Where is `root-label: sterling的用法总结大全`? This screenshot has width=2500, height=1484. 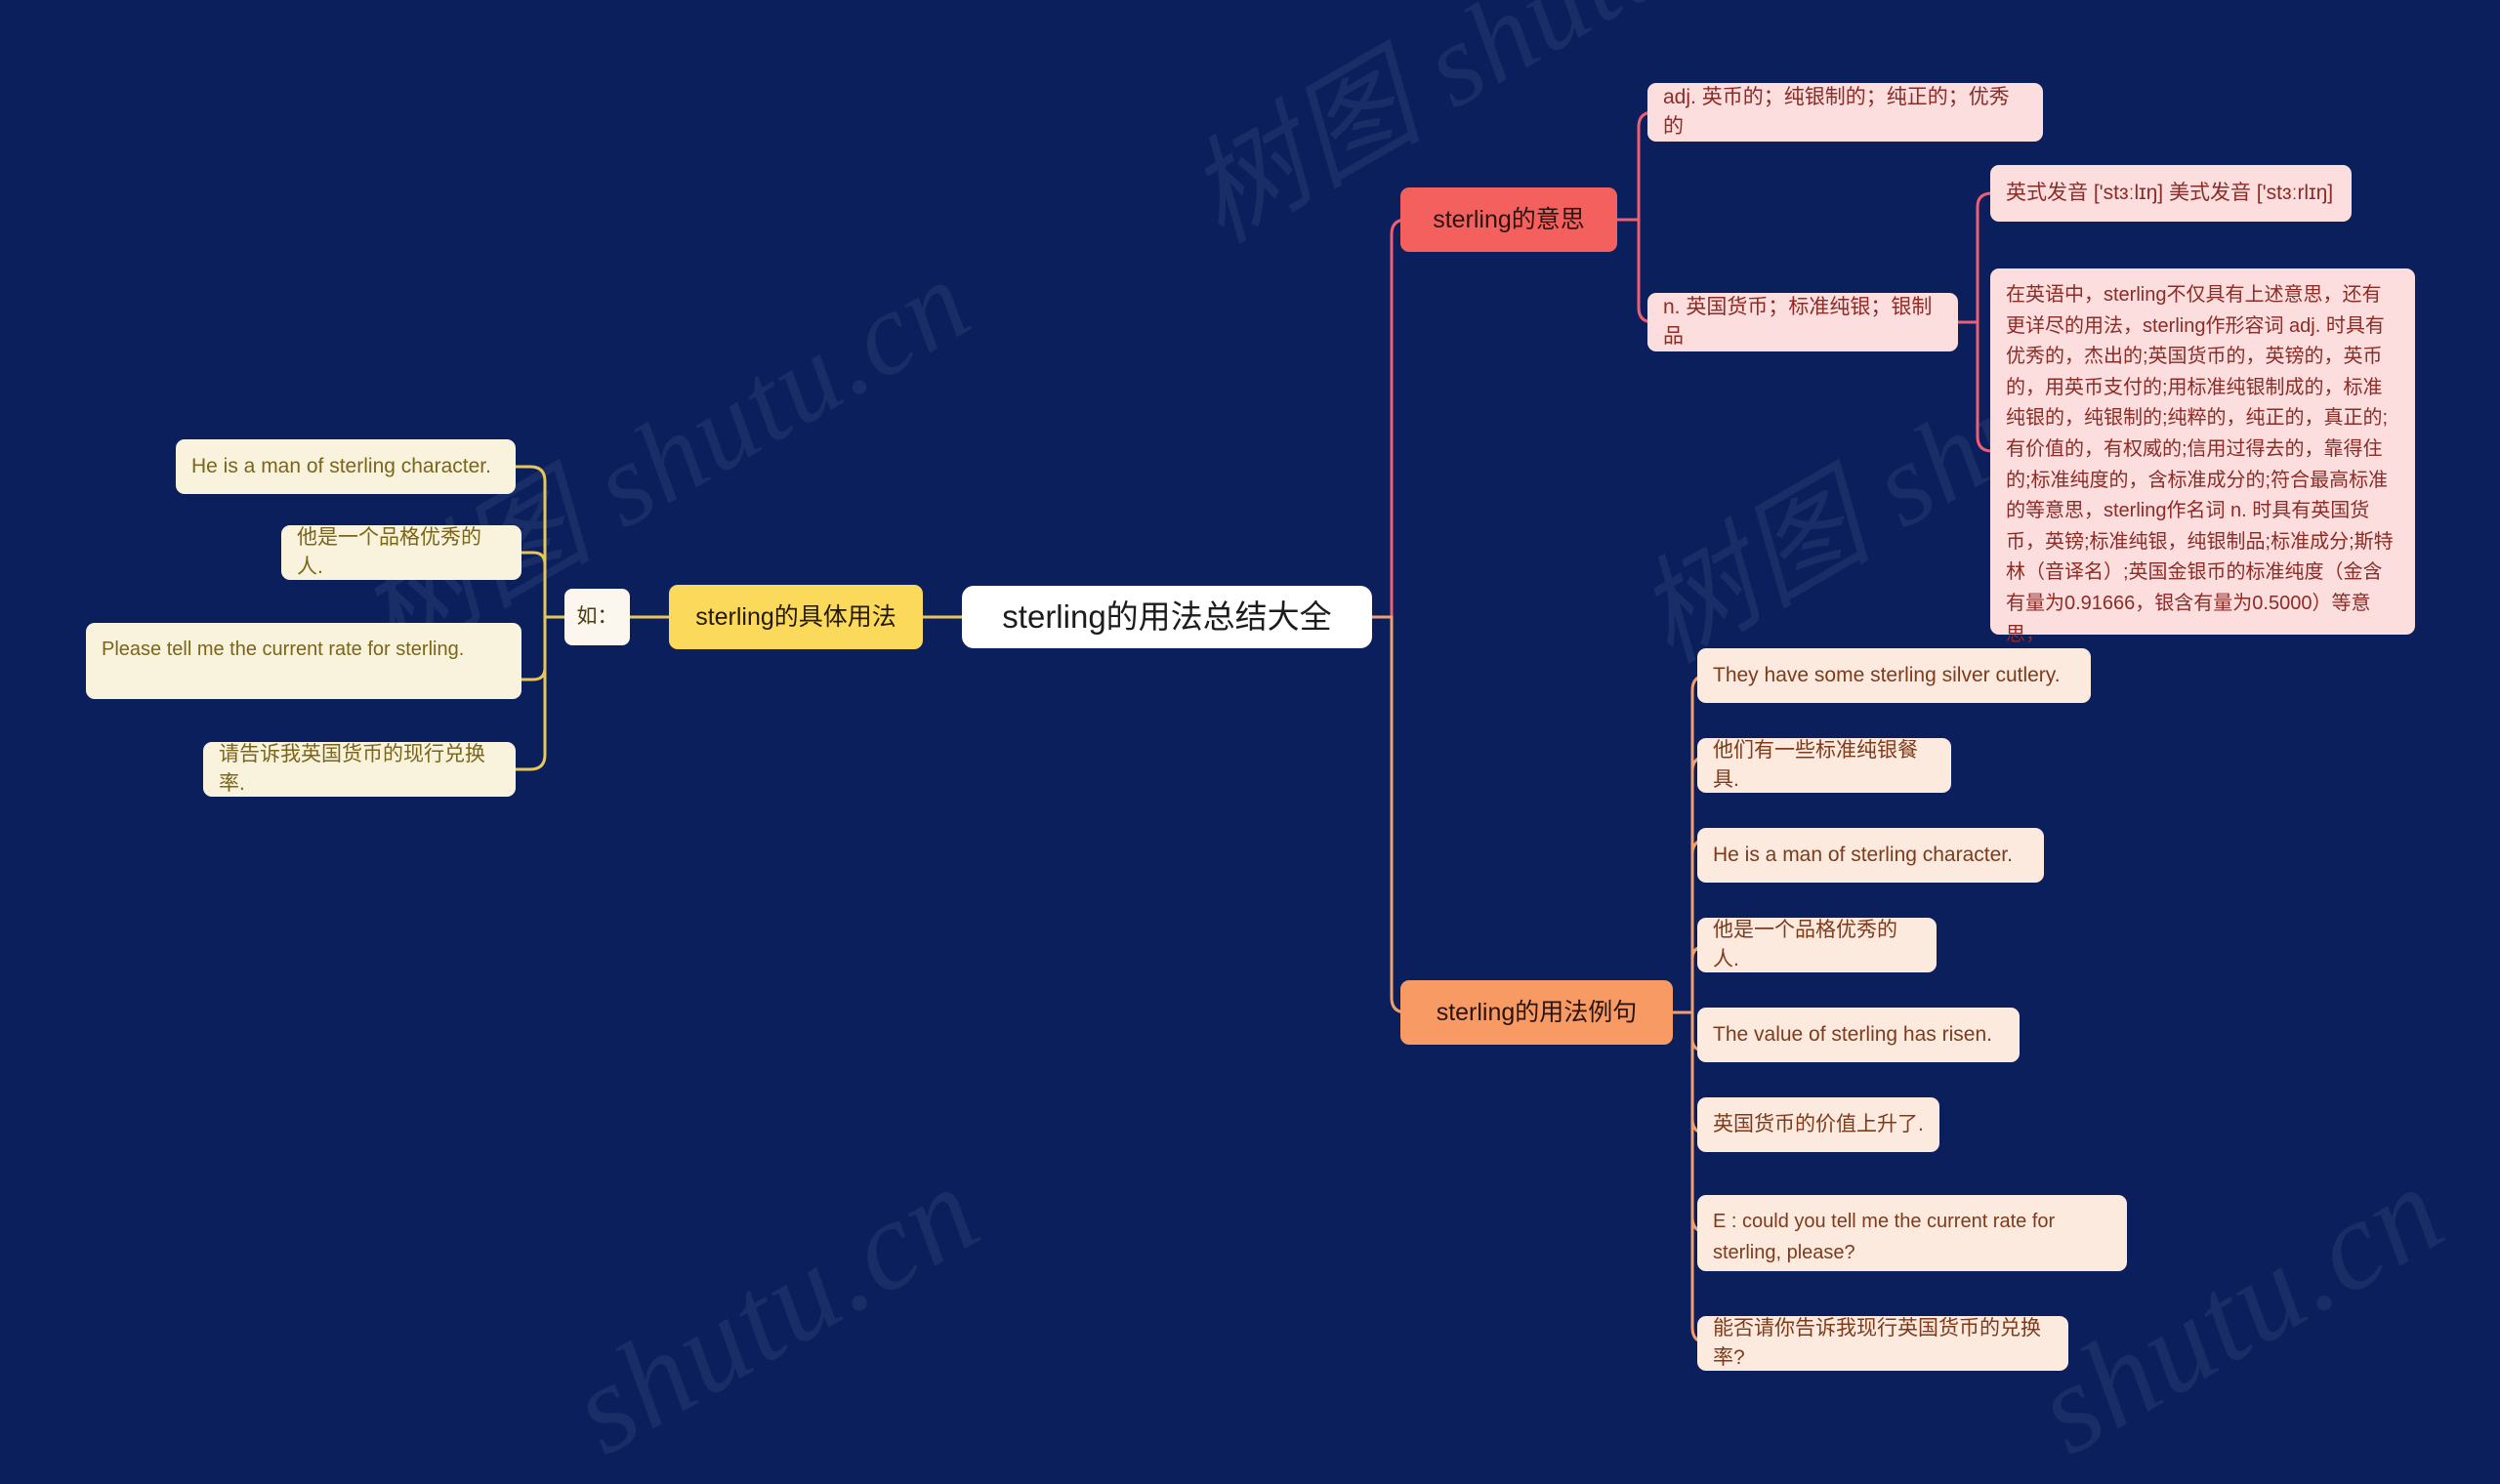 root-label: sterling的用法总结大全 is located at coordinates (1167, 617).